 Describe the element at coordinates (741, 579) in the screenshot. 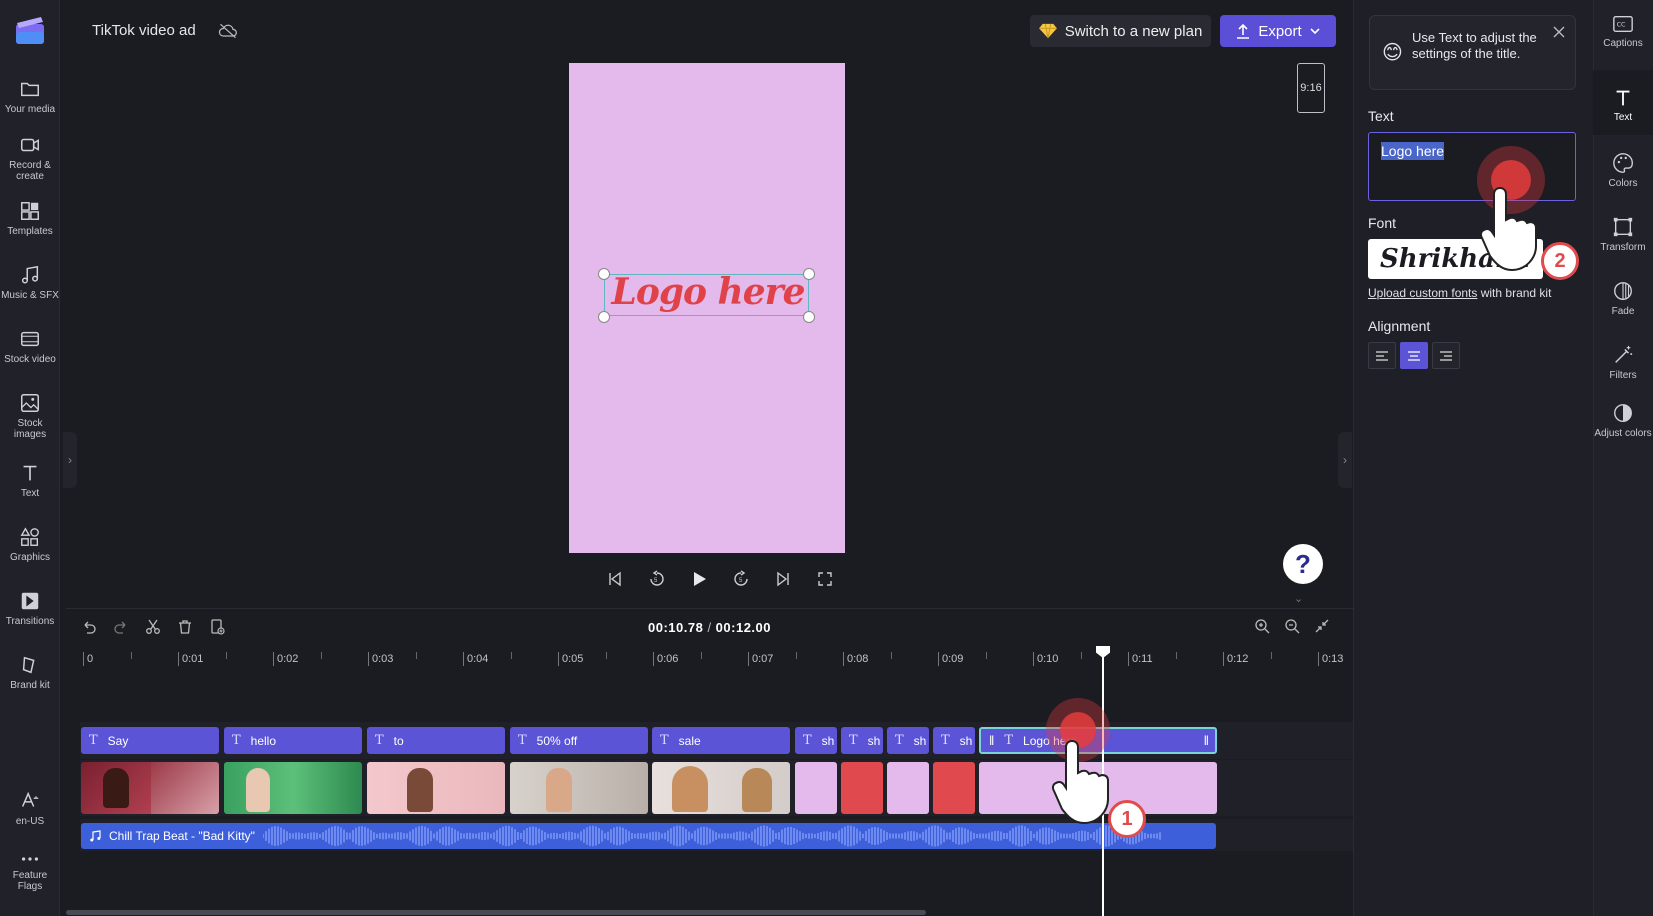

I see `forward-icon: 5` at that location.